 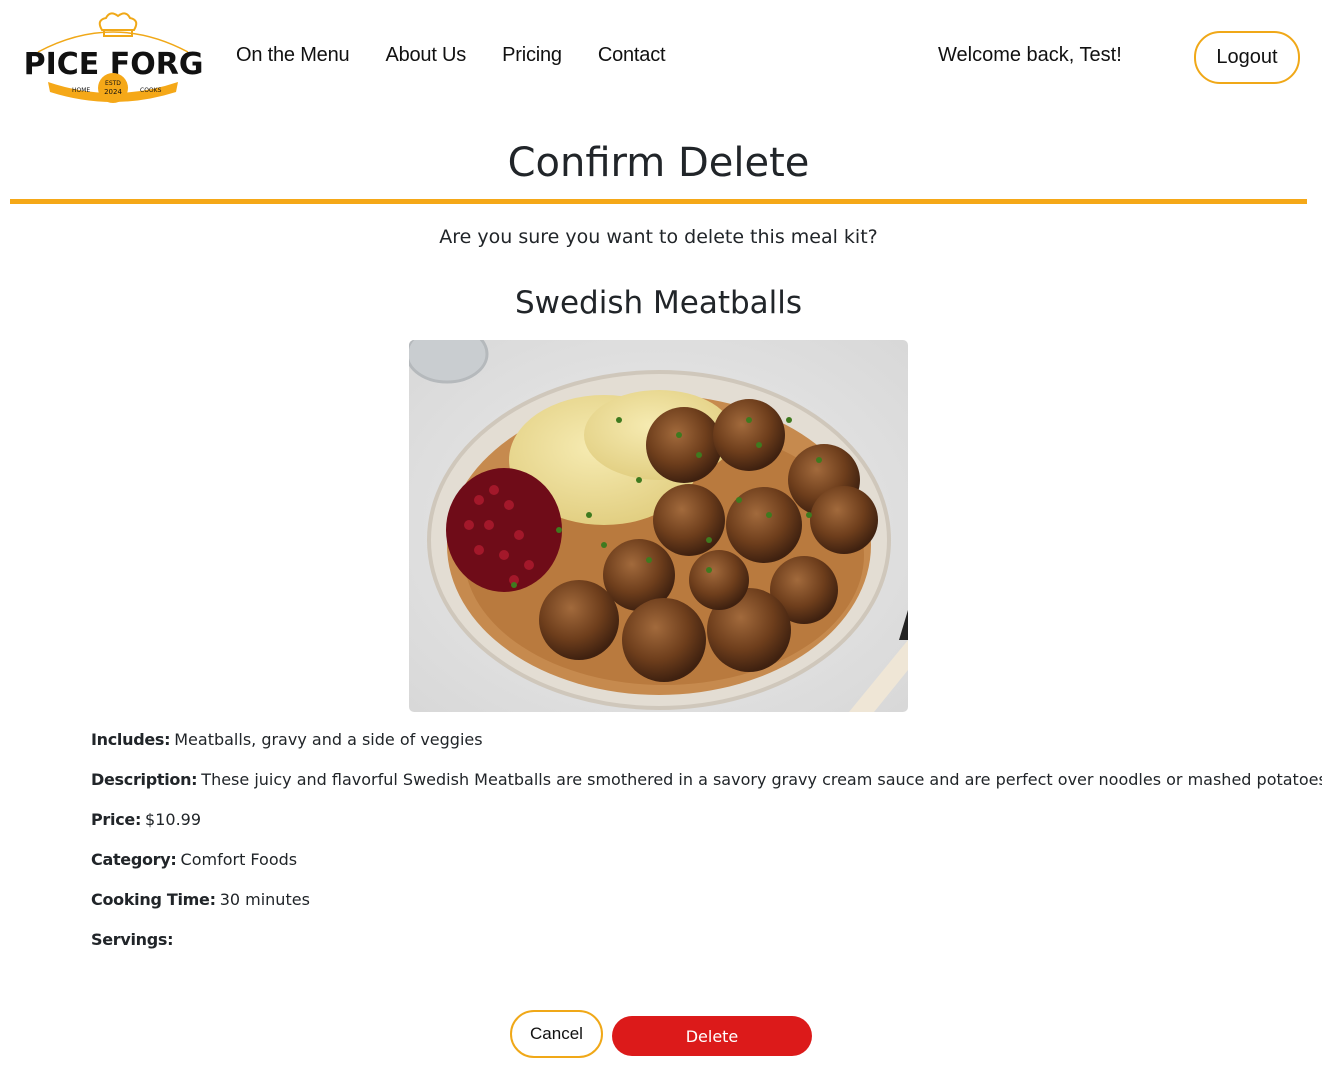 What do you see at coordinates (264, 899) in the screenshot?
I see `cooking-time-value: 30 minutes` at bounding box center [264, 899].